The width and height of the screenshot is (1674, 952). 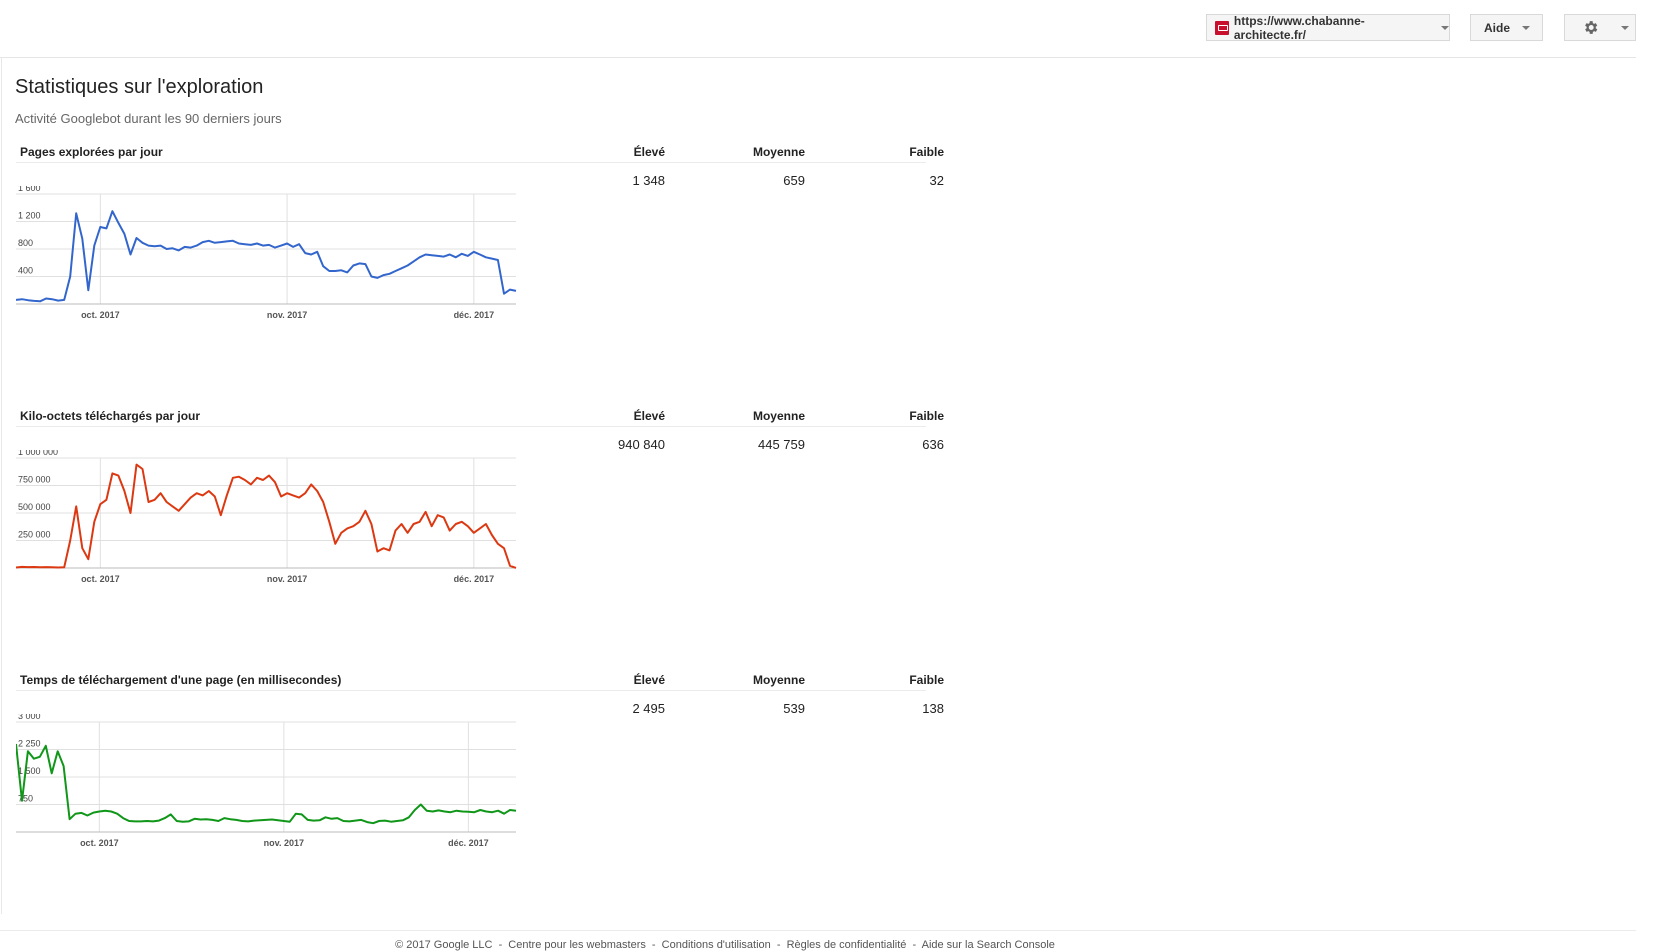 I want to click on site-selector: https://www.chabanne-architecte.fr/, so click(x=1328, y=27).